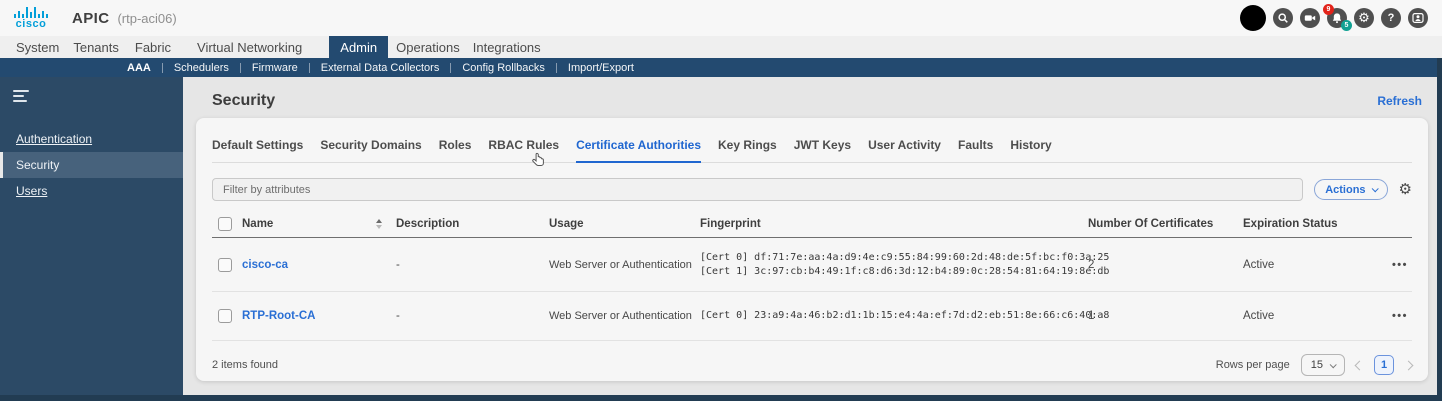  Describe the element at coordinates (503, 68) in the screenshot. I see `subnav-item-config-rollbacks: Config Rollbacks` at that location.